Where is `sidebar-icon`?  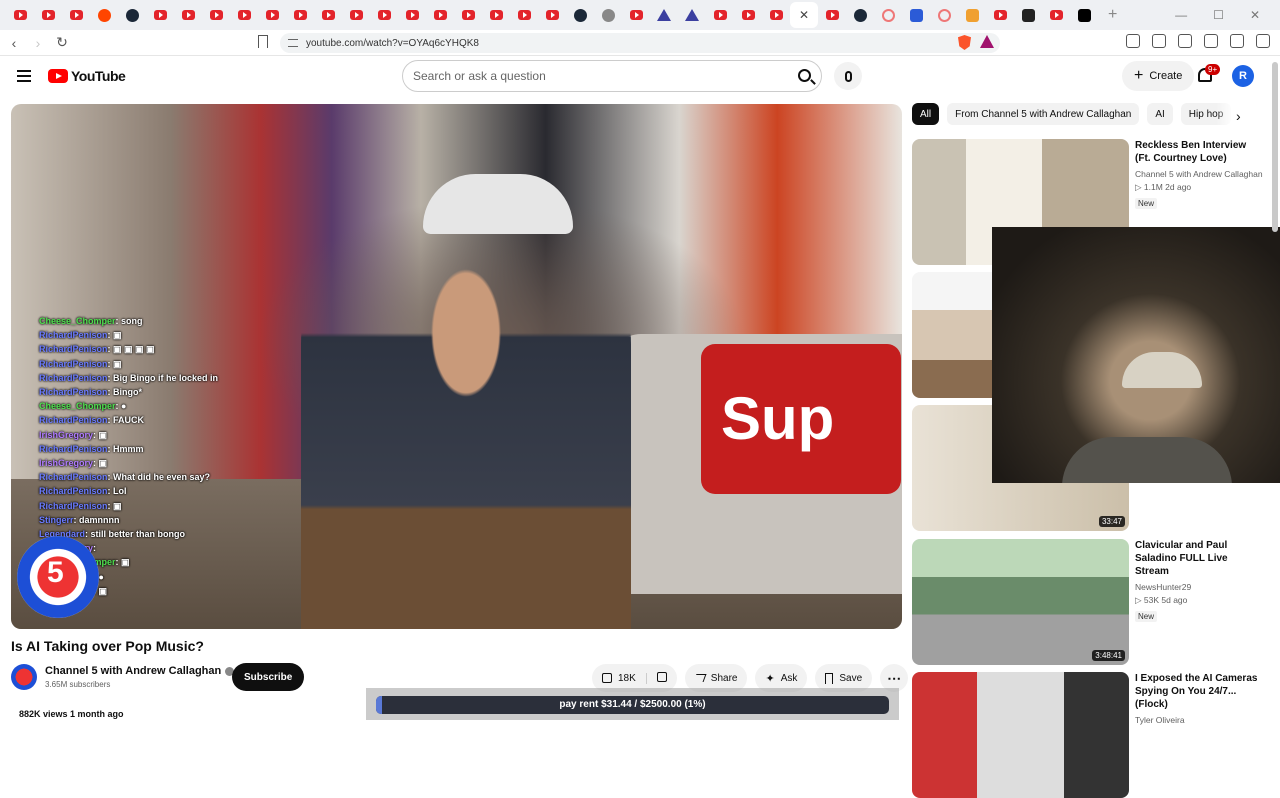 sidebar-icon is located at coordinates (1159, 41).